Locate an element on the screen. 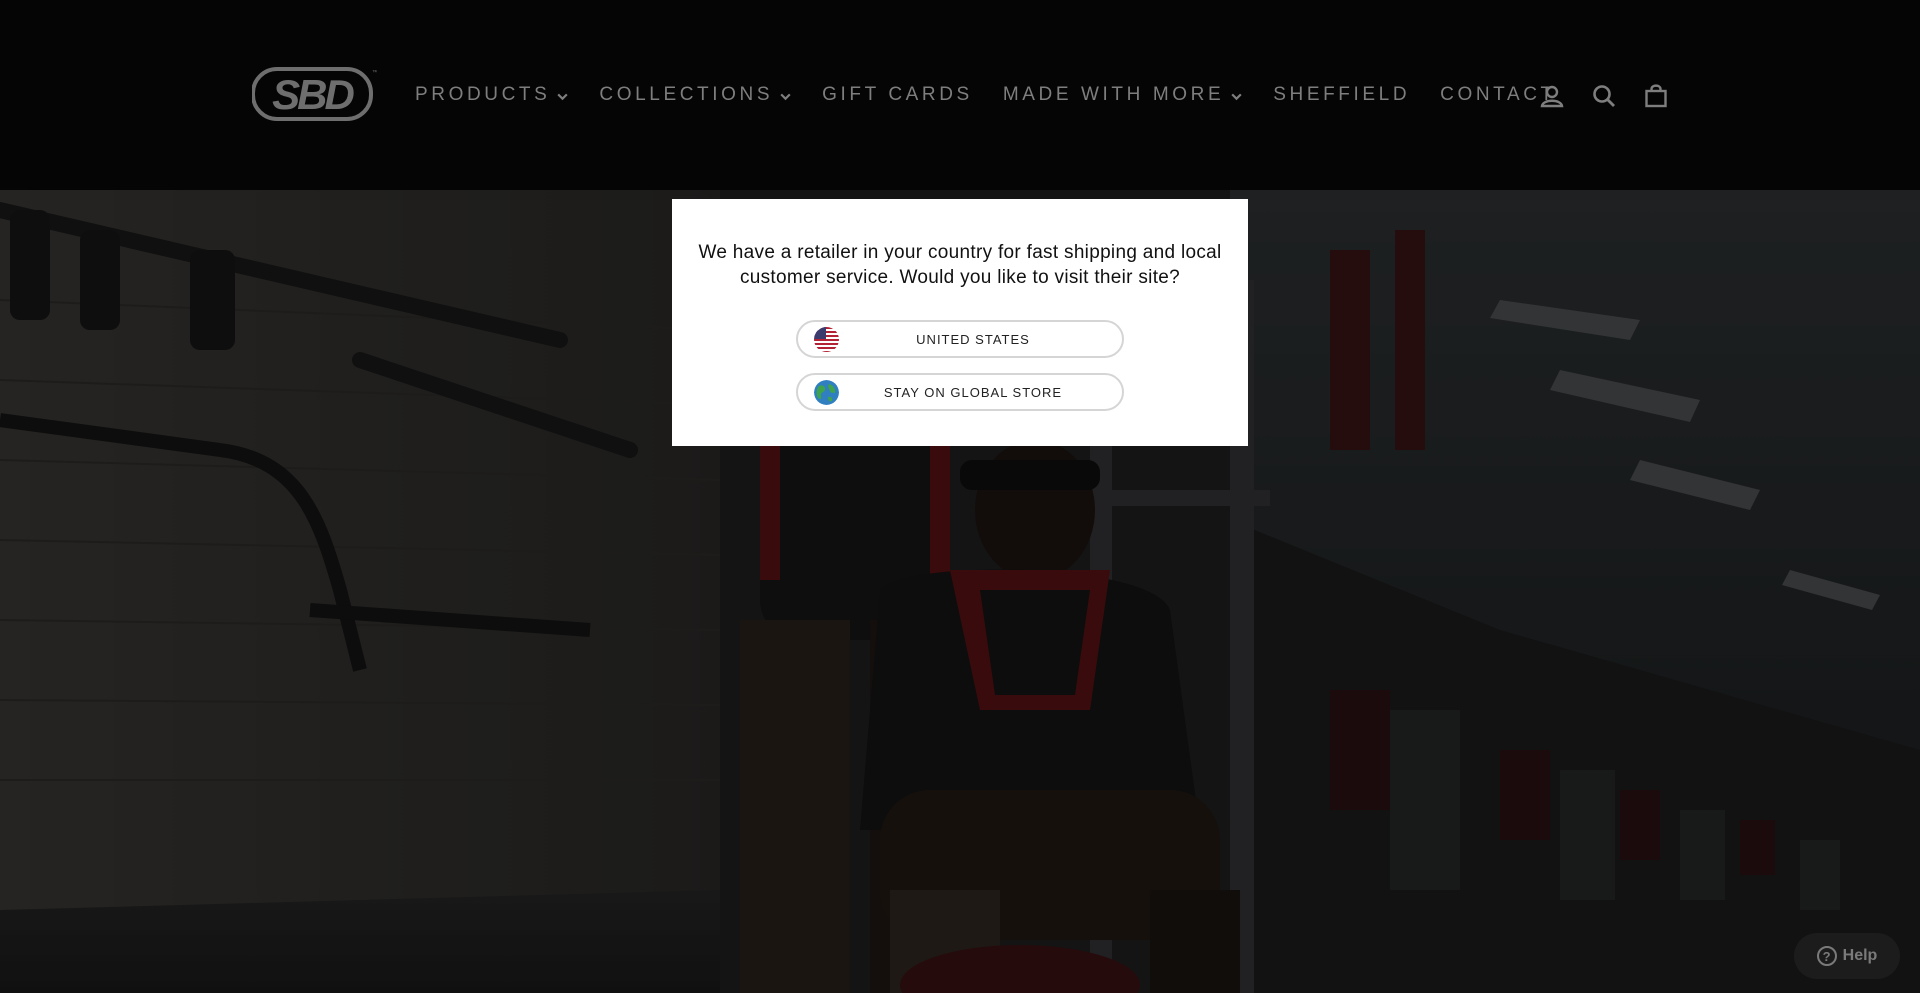 The width and height of the screenshot is (1920, 993). nav-collections: COLLECTIONS is located at coordinates (695, 95).